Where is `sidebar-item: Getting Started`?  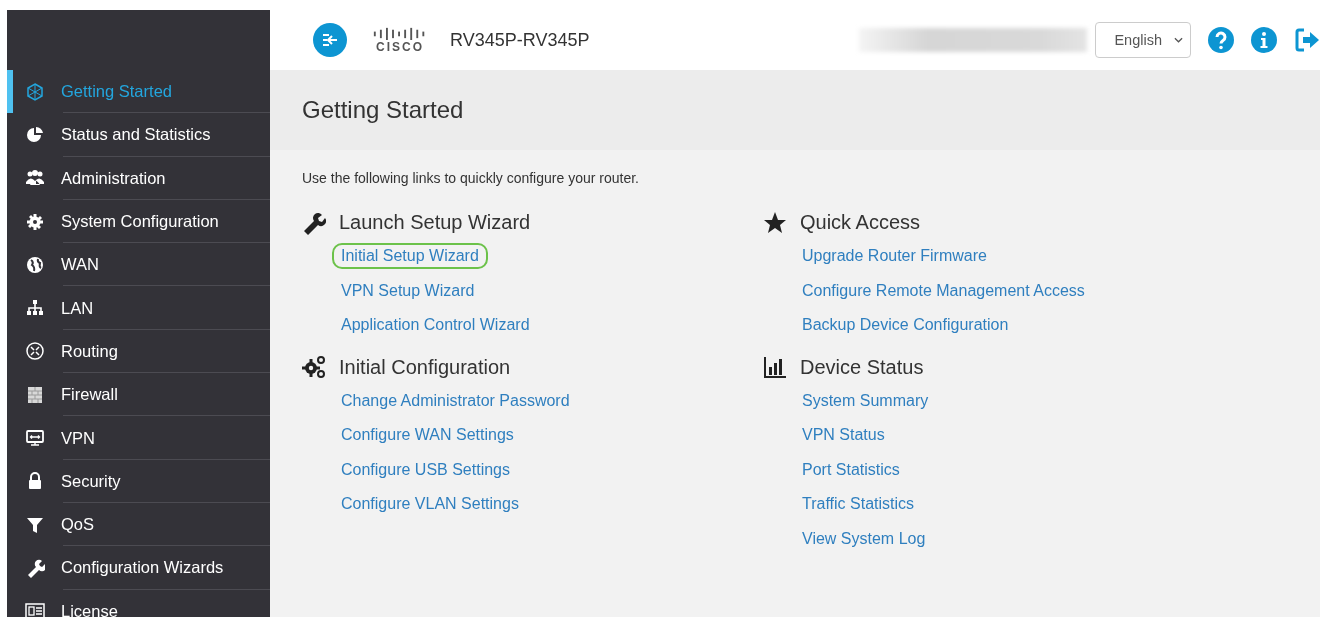
sidebar-item: Getting Started is located at coordinates (138, 92).